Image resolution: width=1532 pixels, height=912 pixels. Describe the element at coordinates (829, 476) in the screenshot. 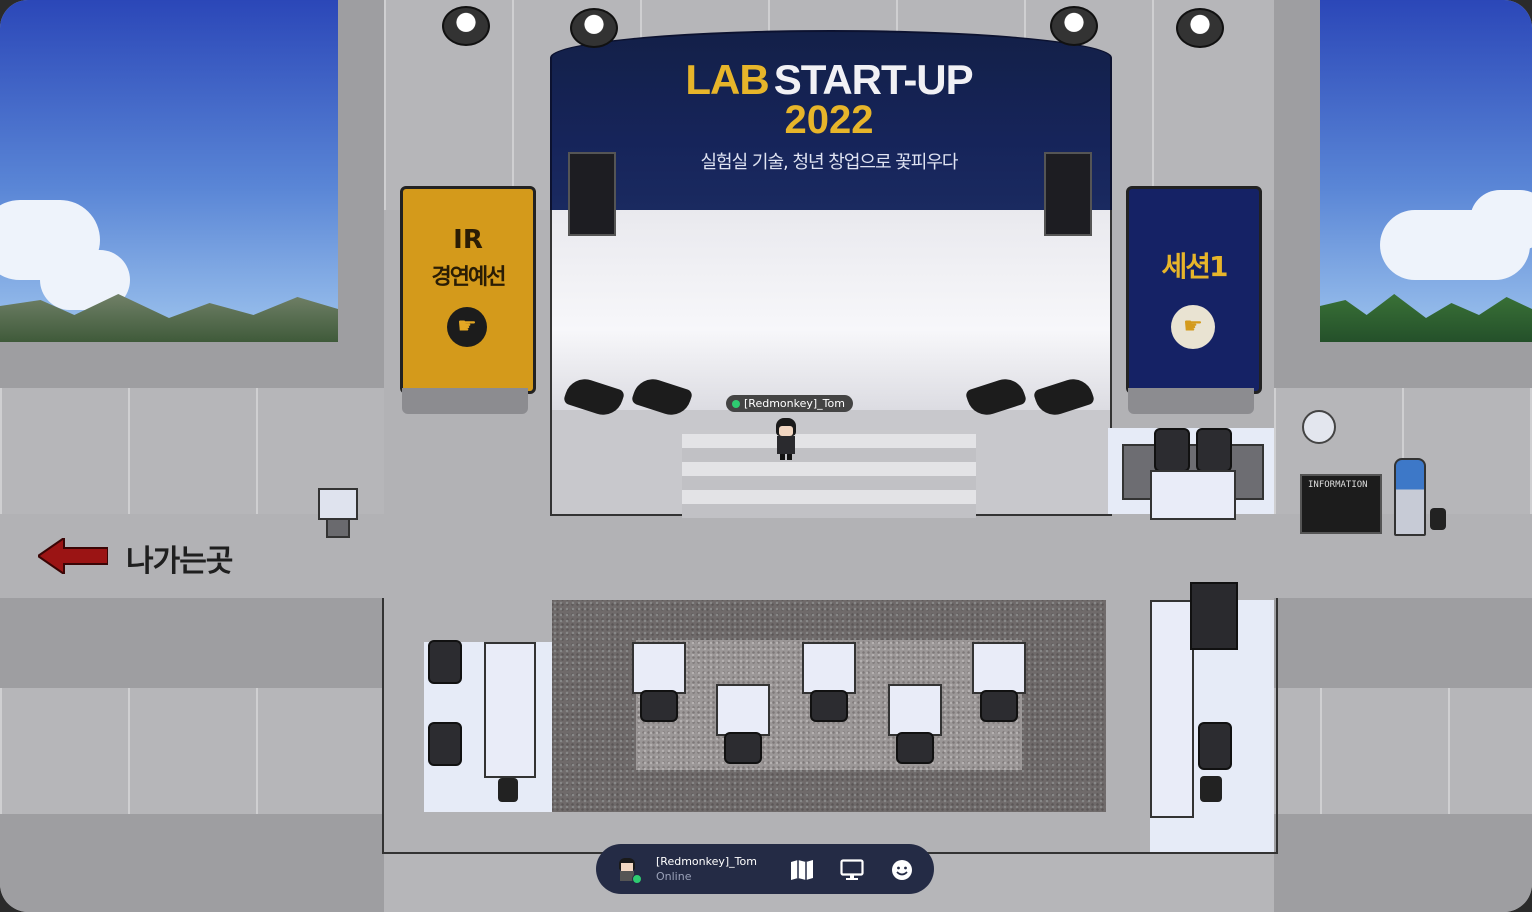

I see `stage-stairs` at that location.